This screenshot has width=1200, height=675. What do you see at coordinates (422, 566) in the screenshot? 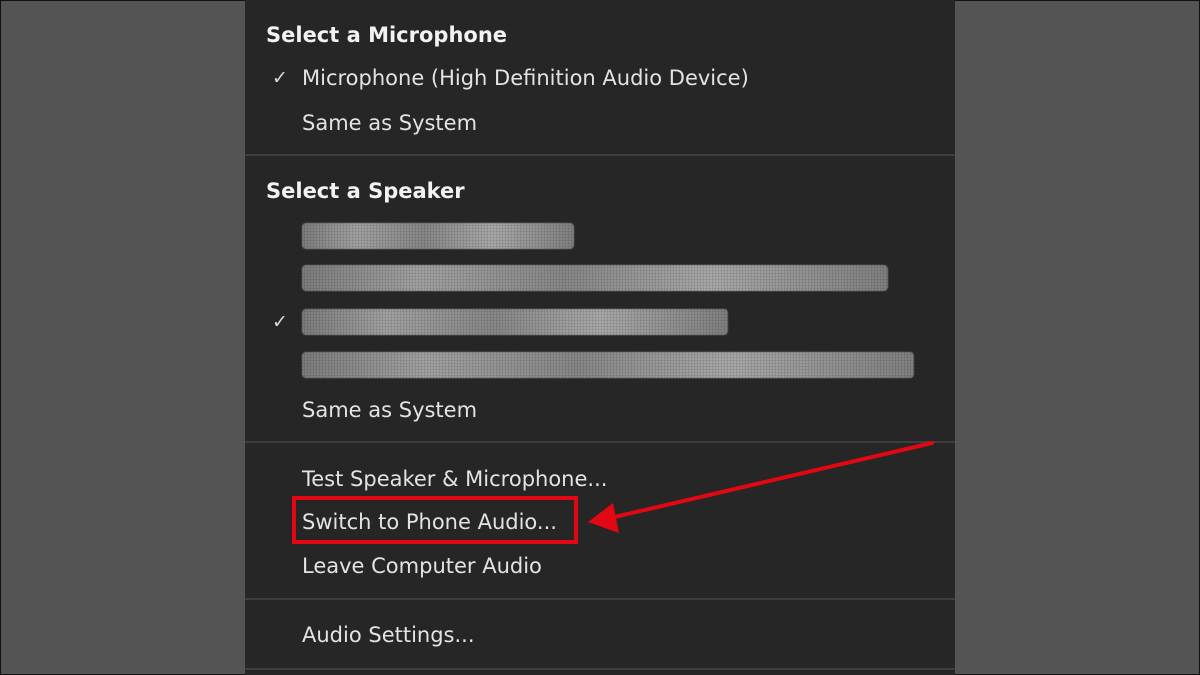
I see `leave-computer-audio-item: Leave Computer Audio` at bounding box center [422, 566].